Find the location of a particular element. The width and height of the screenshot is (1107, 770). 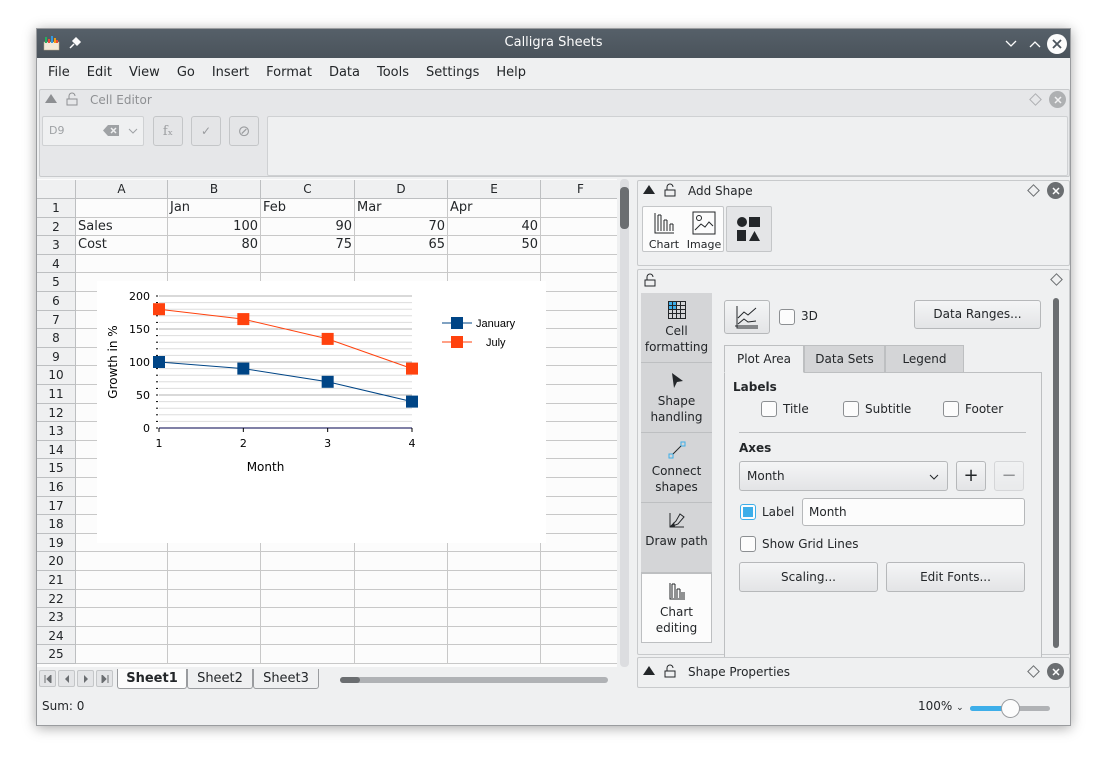

cell-B4 is located at coordinates (214, 264).